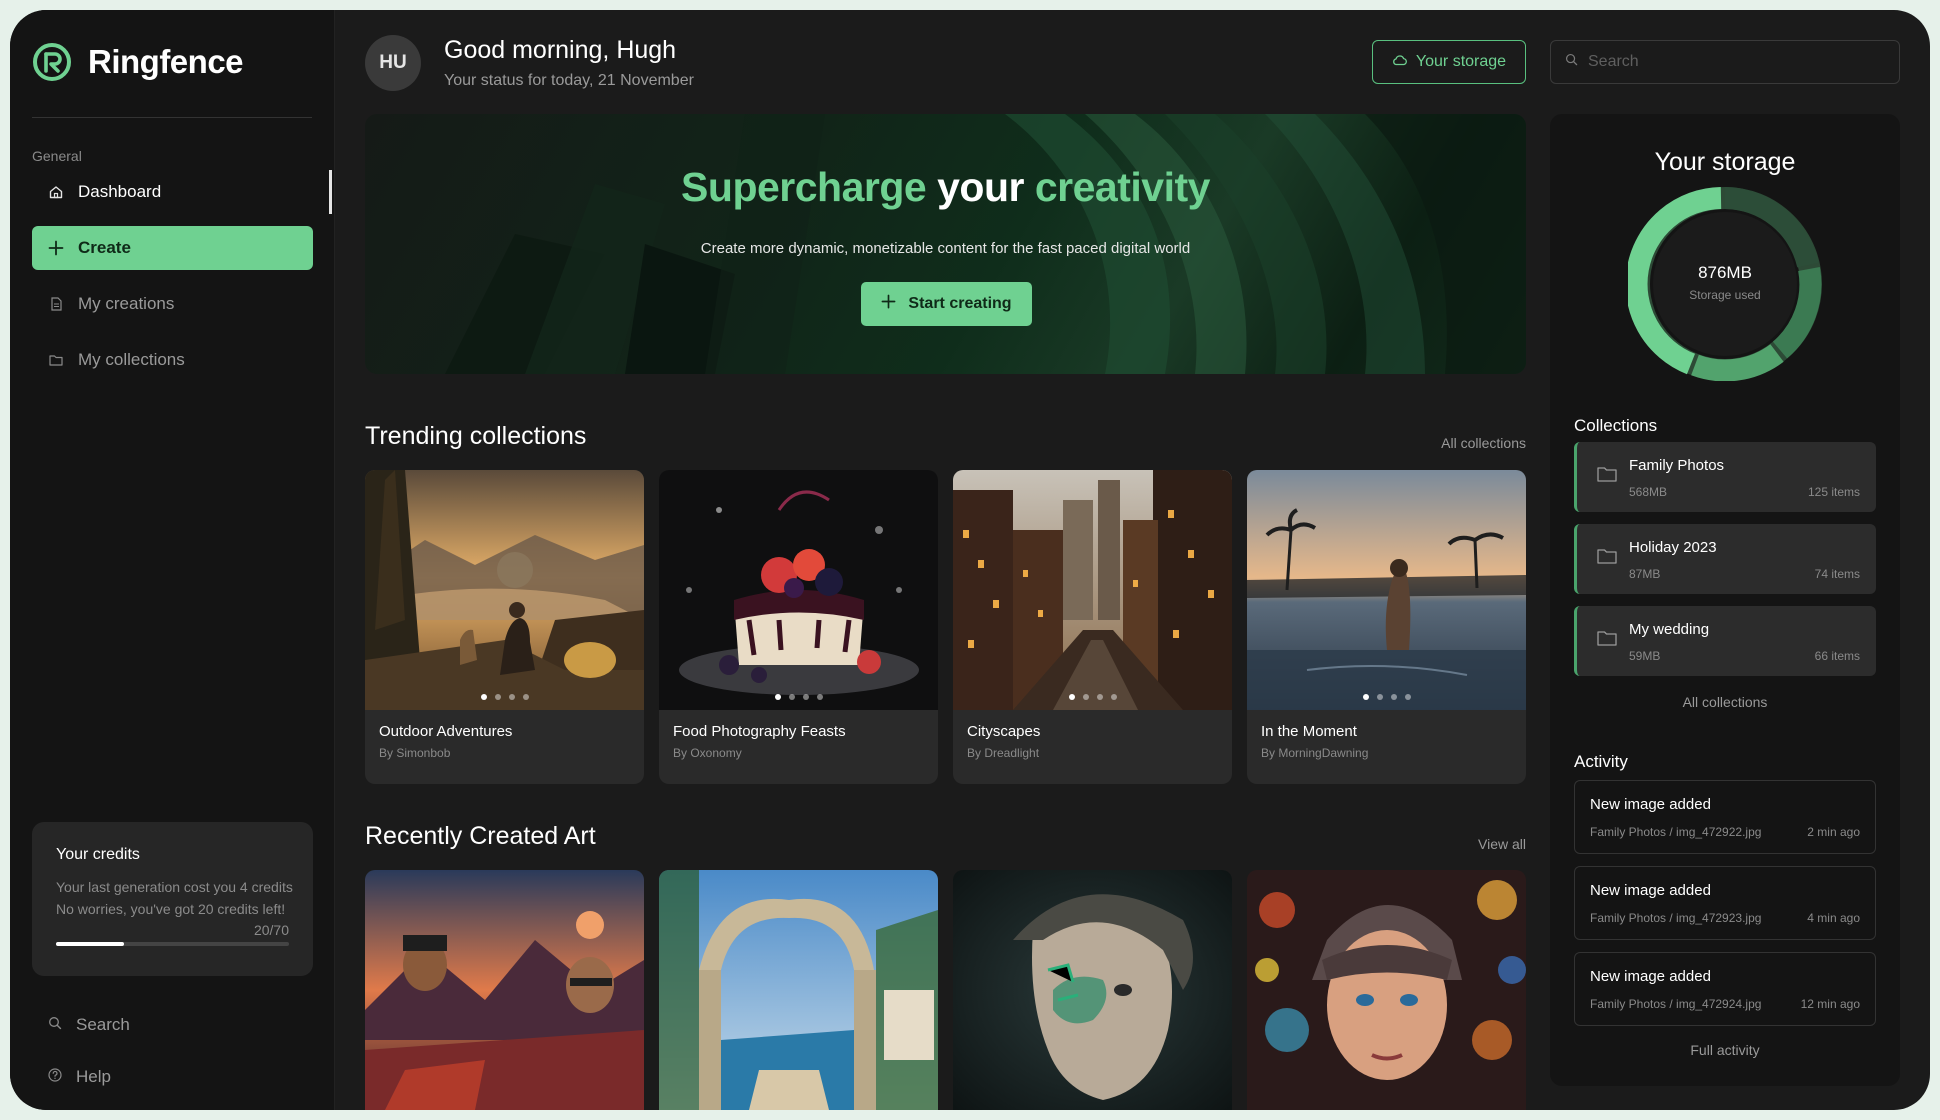 The image size is (1940, 1120). What do you see at coordinates (71, 1077) in the screenshot?
I see `sidebar-help: Help` at bounding box center [71, 1077].